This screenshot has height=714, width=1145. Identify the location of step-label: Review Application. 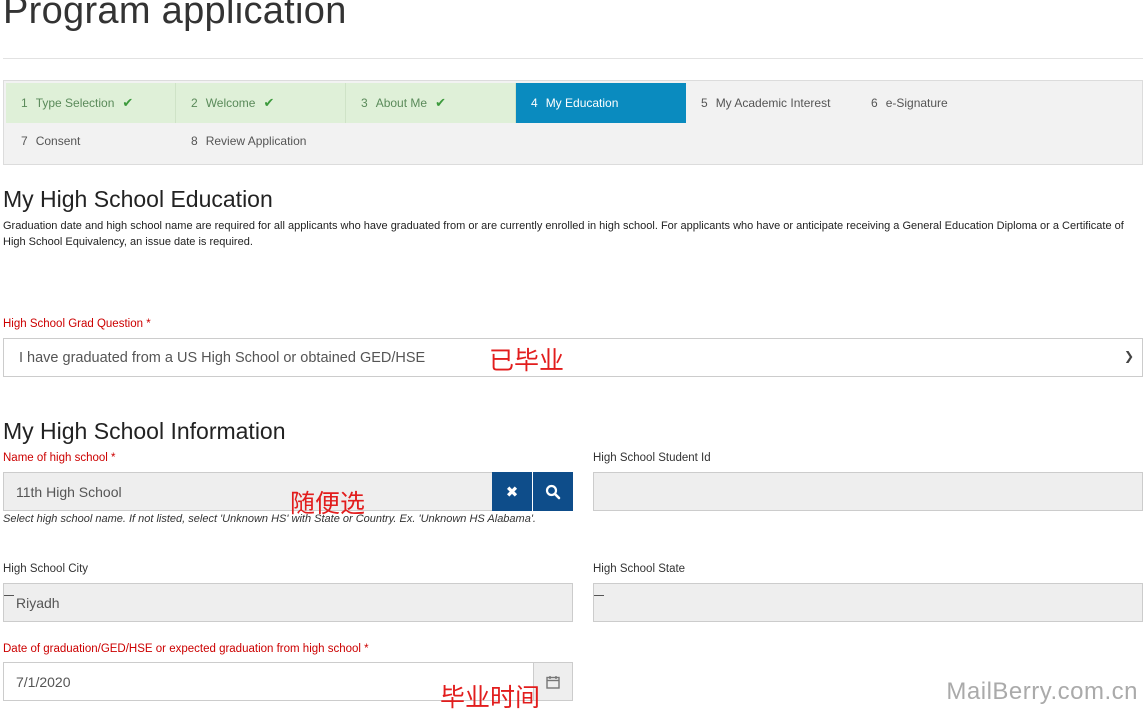
(256, 141).